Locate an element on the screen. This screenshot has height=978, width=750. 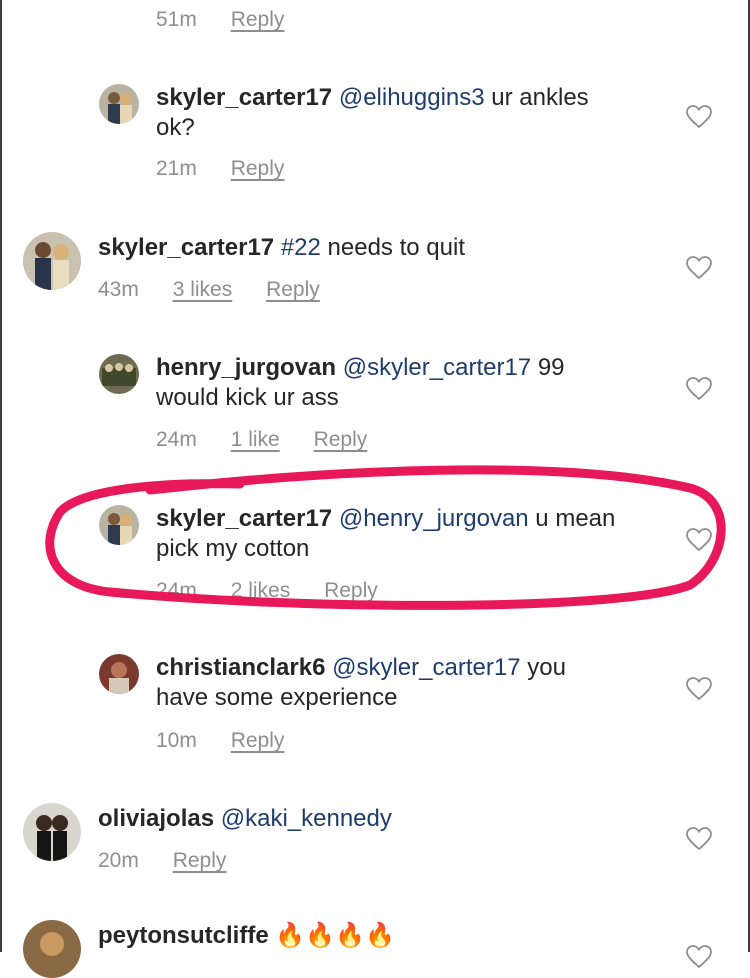
comment-meta: 51m Reply is located at coordinates (234, 20).